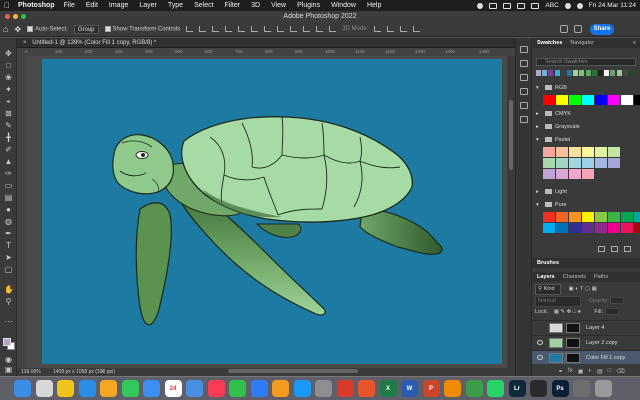  I want to click on swatch-group-grayscale: ▸ Grayscale, so click(586, 127).